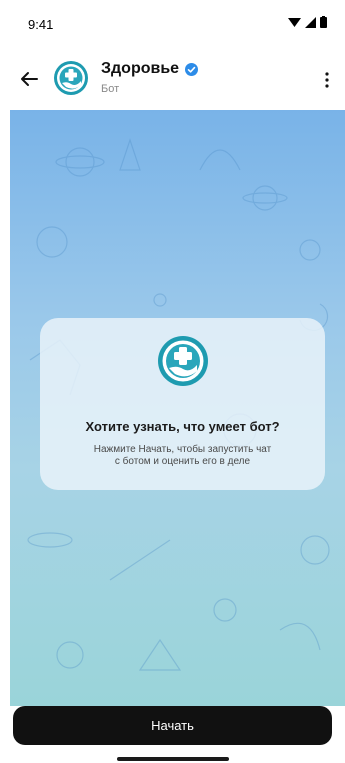 This screenshot has width=345, height=763. What do you see at coordinates (41, 24) in the screenshot?
I see `status-time: 9:41` at bounding box center [41, 24].